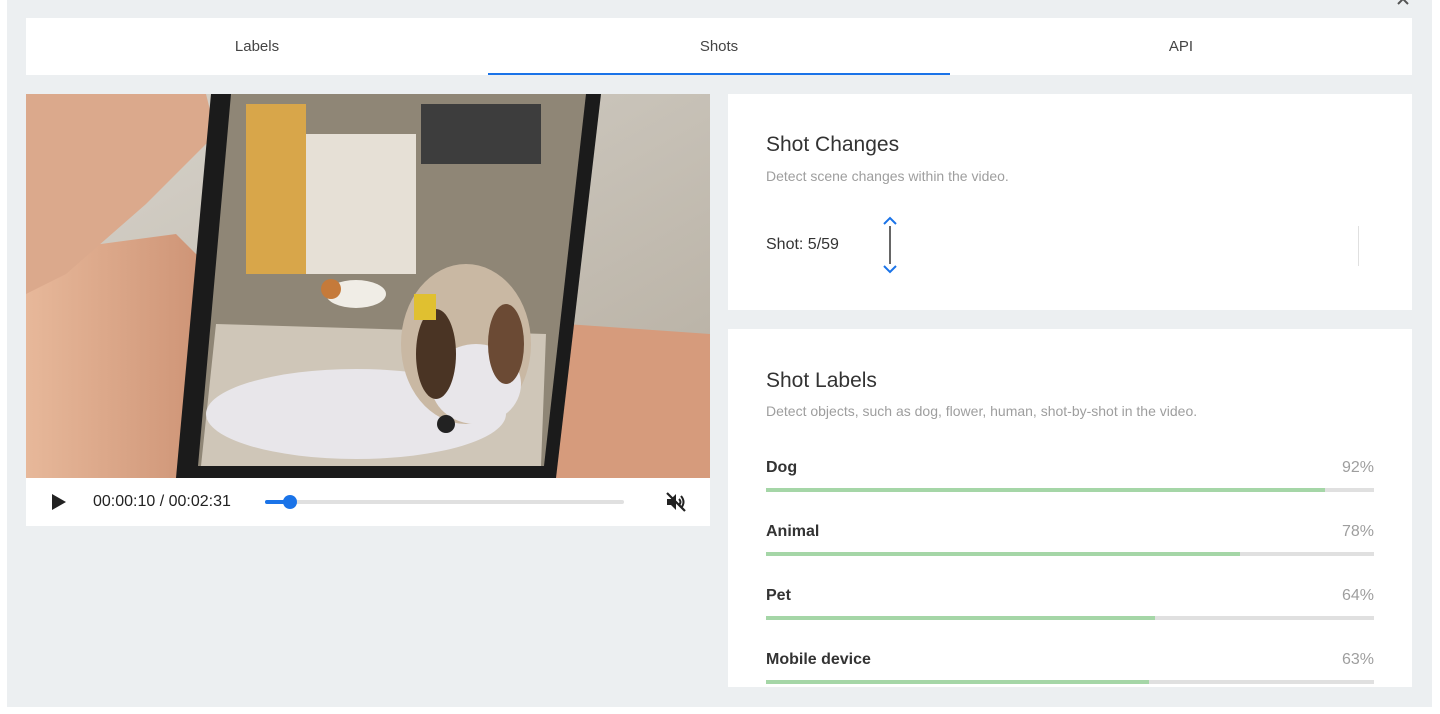 This screenshot has width=1440, height=714. I want to click on seek-thumb, so click(290, 502).